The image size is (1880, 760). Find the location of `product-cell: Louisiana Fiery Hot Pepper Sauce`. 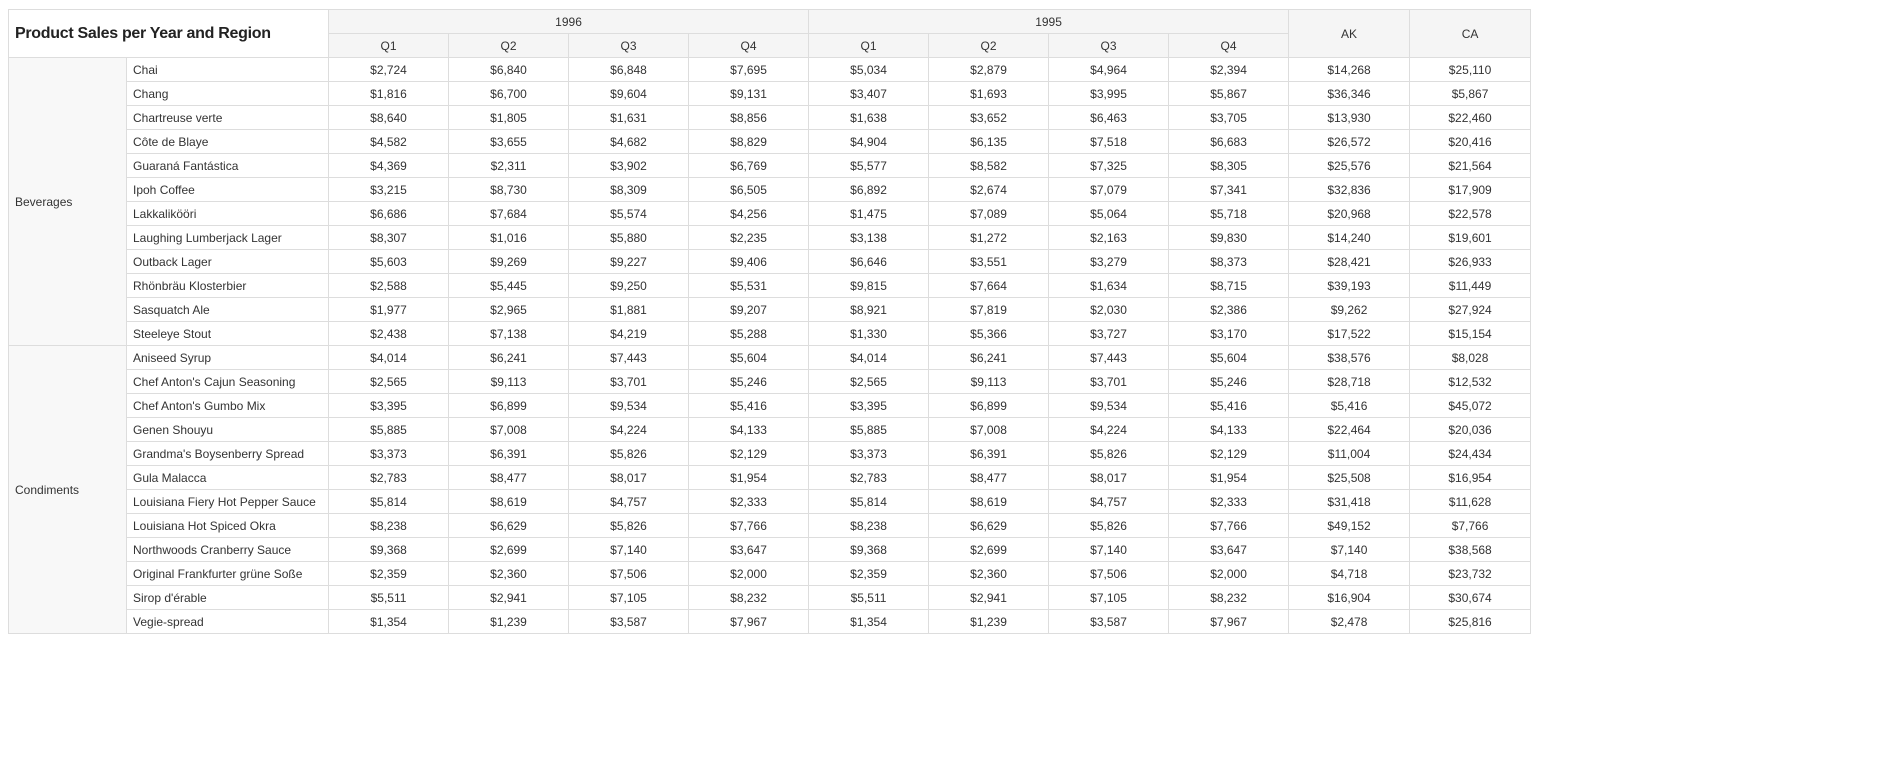

product-cell: Louisiana Fiery Hot Pepper Sauce is located at coordinates (227, 501).